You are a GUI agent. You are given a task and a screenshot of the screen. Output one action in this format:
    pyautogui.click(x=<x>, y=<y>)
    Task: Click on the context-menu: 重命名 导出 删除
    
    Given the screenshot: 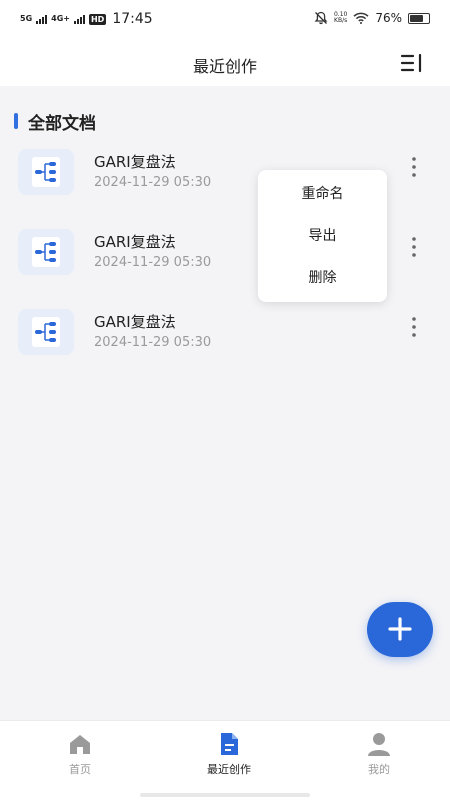 What is the action you would take?
    pyautogui.click(x=322, y=236)
    